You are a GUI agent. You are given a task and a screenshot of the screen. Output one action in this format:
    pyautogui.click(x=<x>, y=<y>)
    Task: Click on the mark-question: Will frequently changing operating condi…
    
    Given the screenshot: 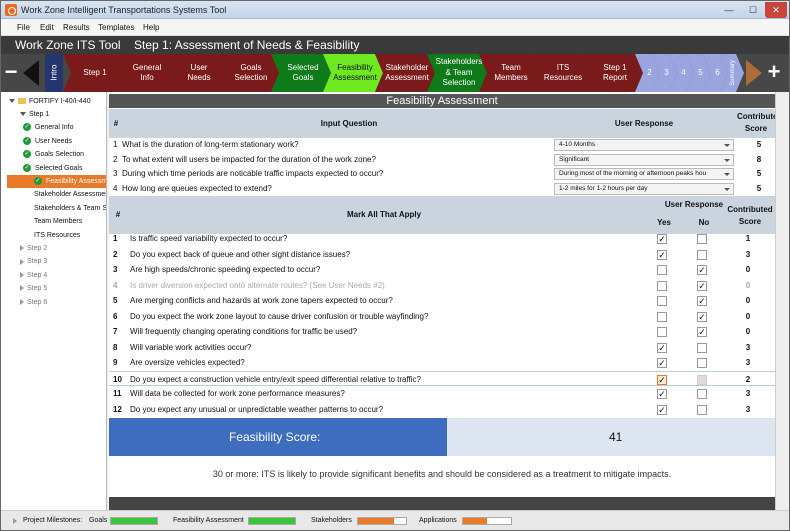 What is the action you would take?
    pyautogui.click(x=244, y=331)
    